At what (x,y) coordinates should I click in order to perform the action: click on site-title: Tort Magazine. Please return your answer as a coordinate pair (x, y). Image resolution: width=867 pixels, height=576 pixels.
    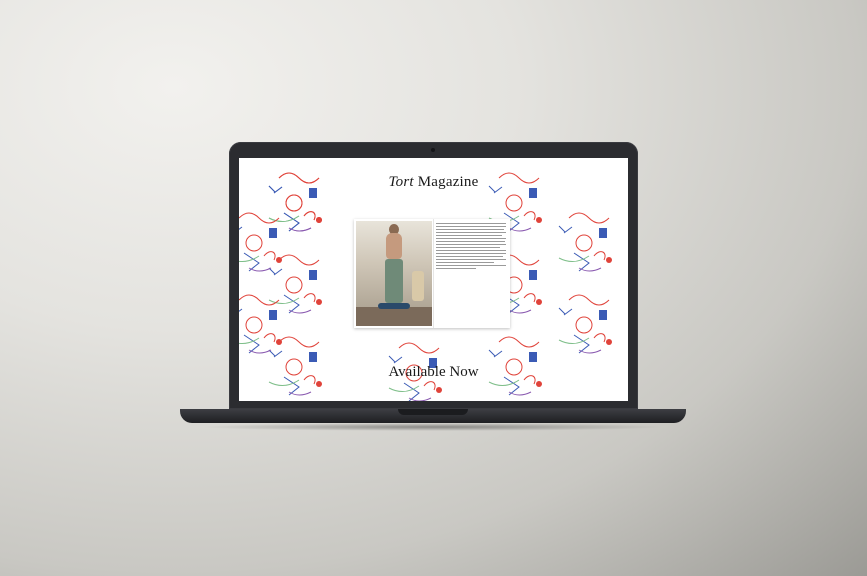
    Looking at the image, I should click on (433, 182).